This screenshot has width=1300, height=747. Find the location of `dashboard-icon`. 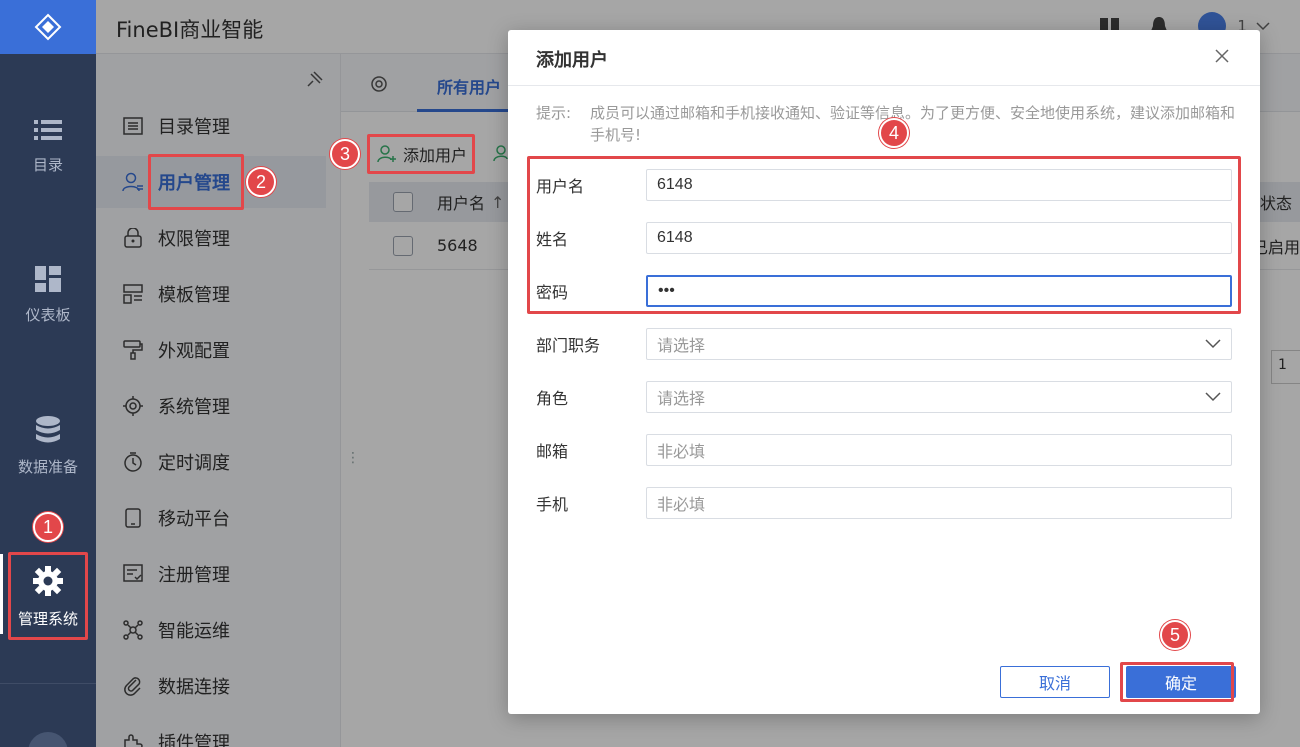

dashboard-icon is located at coordinates (48, 279).